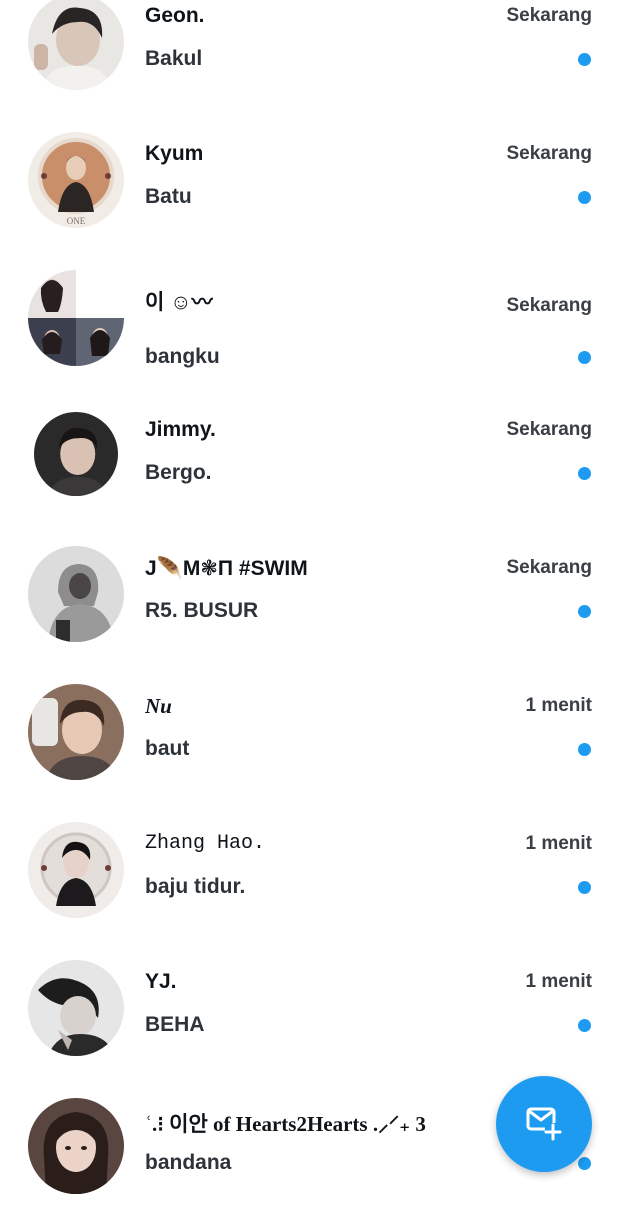 The height and width of the screenshot is (1232, 620). Describe the element at coordinates (195, 886) in the screenshot. I see `conversation-preview: baju tidur.` at that location.